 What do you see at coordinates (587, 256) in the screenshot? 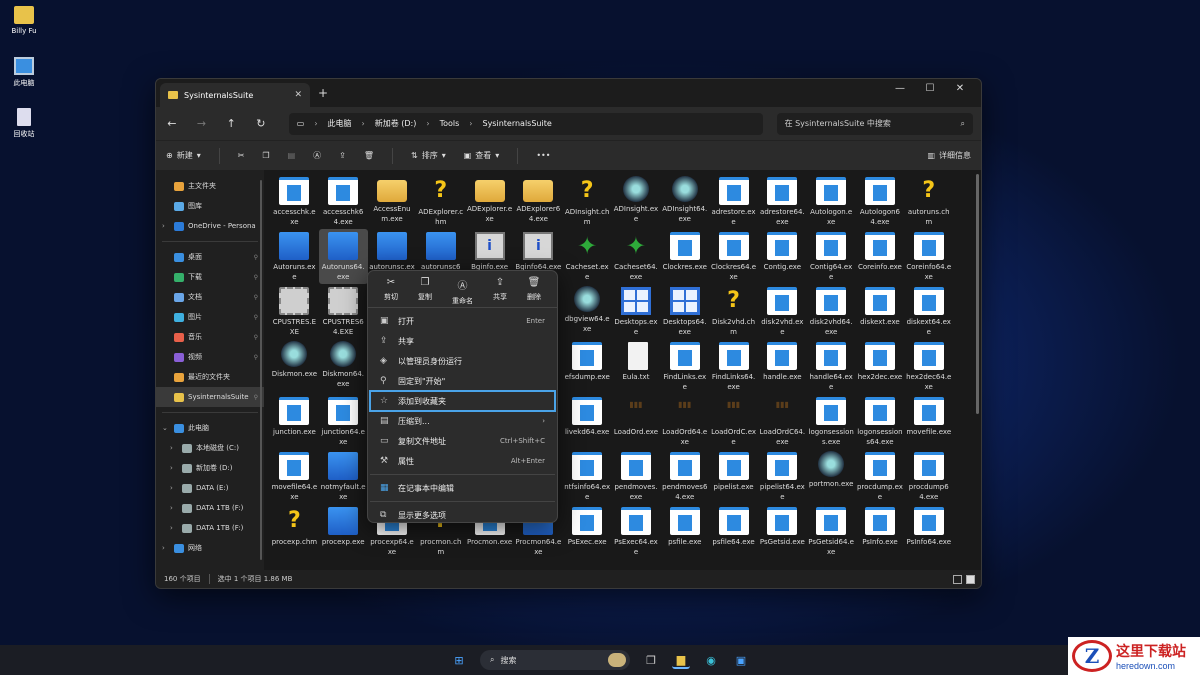
I see `file-item: ✦ Cacheset.exe` at bounding box center [587, 256].